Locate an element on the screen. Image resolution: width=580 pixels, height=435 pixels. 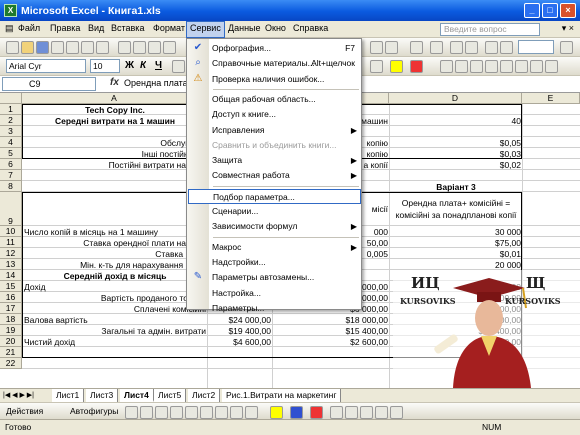
tab-sheet4: Лист4 is located at coordinates (137, 395).